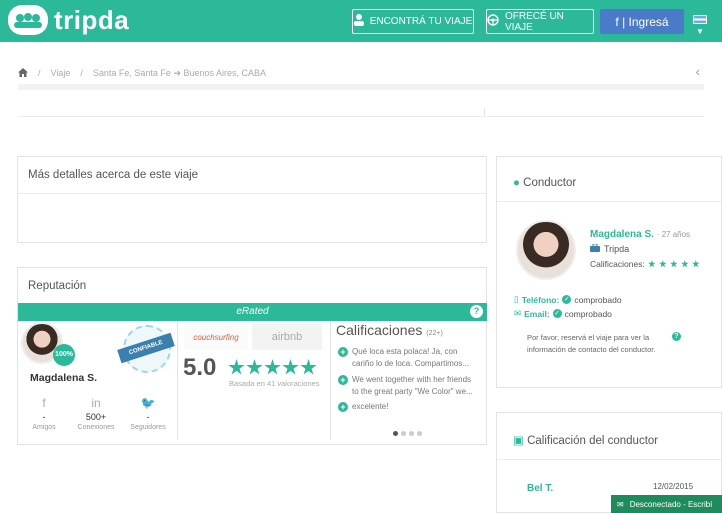  Describe the element at coordinates (406, 407) in the screenshot. I see `review-item: + excelente!` at that location.